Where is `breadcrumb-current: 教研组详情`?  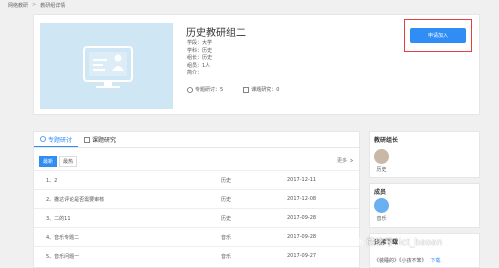
breadcrumb-current: 教研组详情 is located at coordinates (53, 6).